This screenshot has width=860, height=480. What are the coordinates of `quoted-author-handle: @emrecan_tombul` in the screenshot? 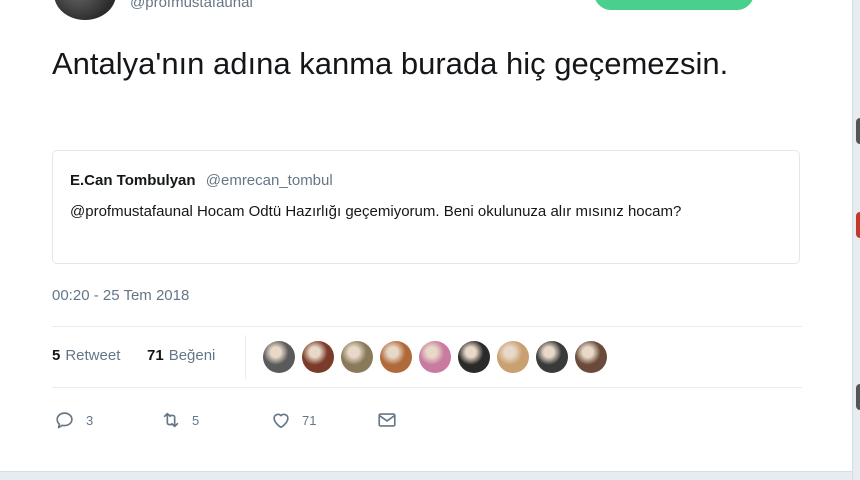 It's located at (269, 180).